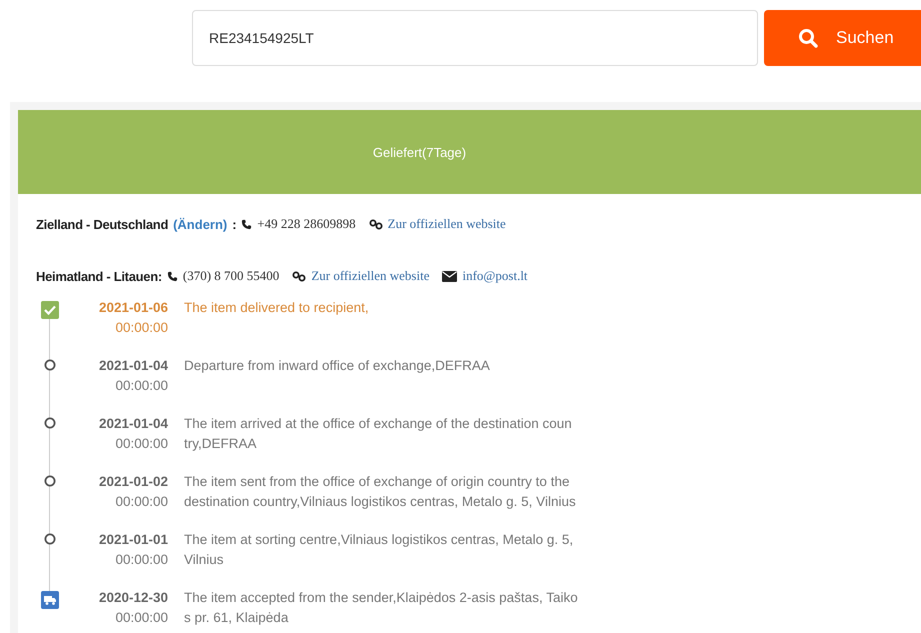 The height and width of the screenshot is (633, 921). I want to click on search-icon, so click(808, 38).